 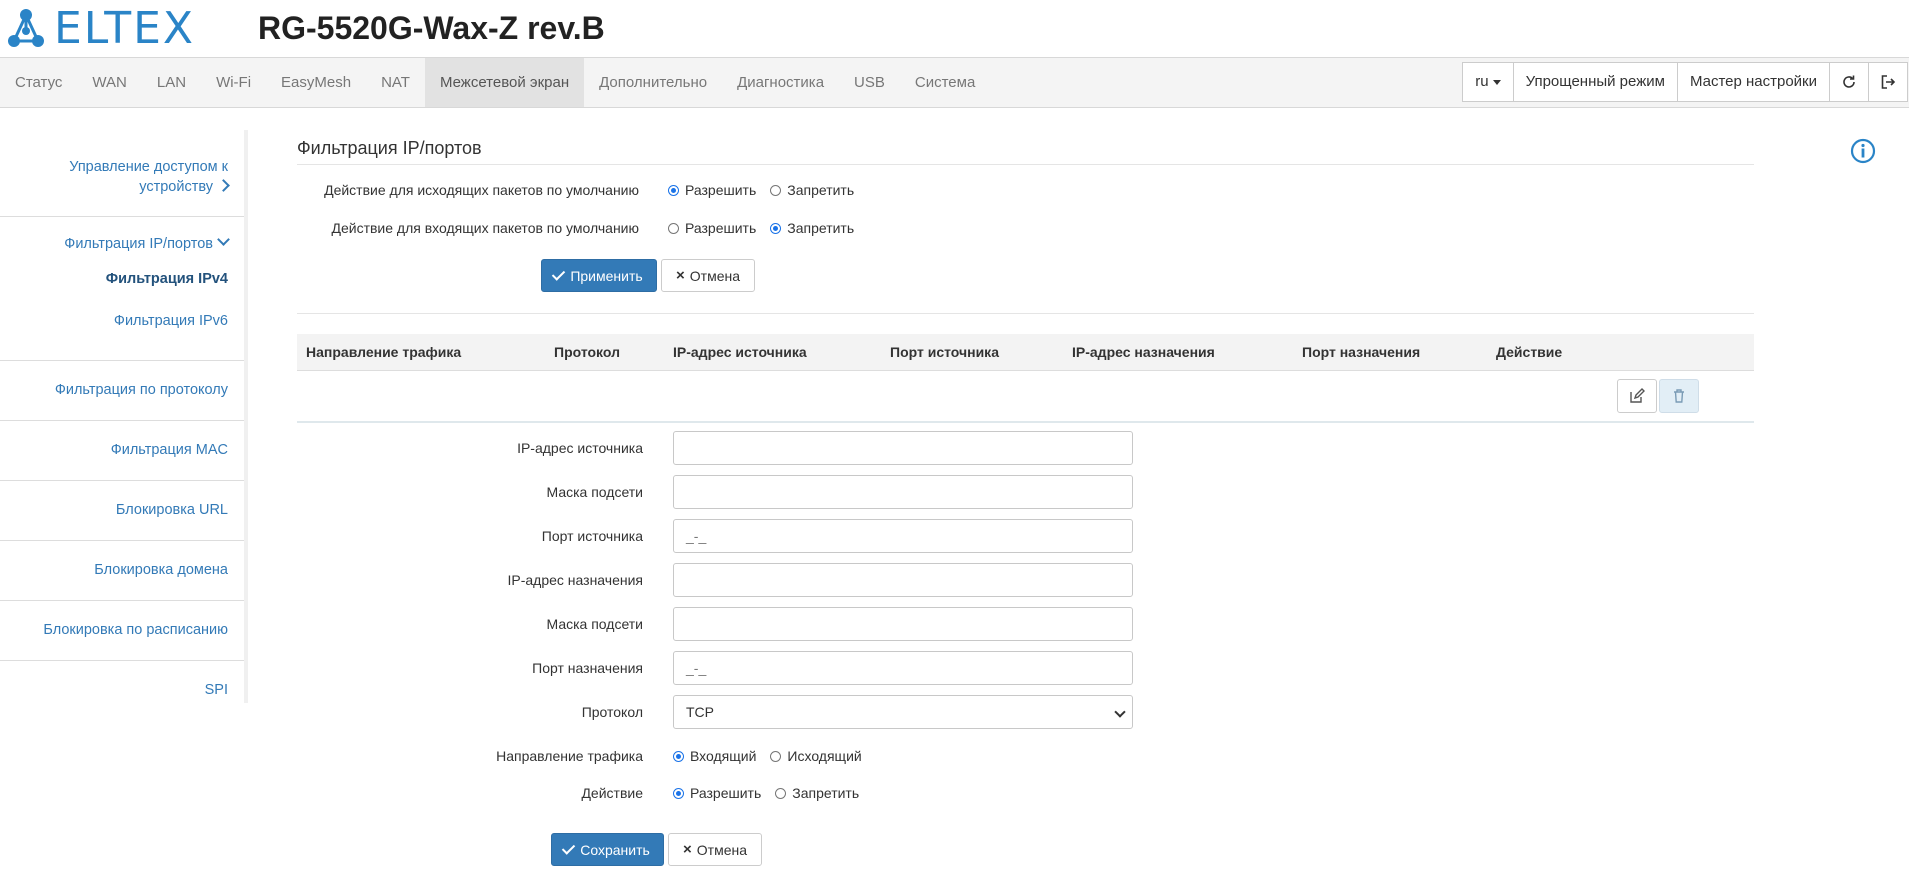 I want to click on nav-nat: NAT, so click(x=395, y=82).